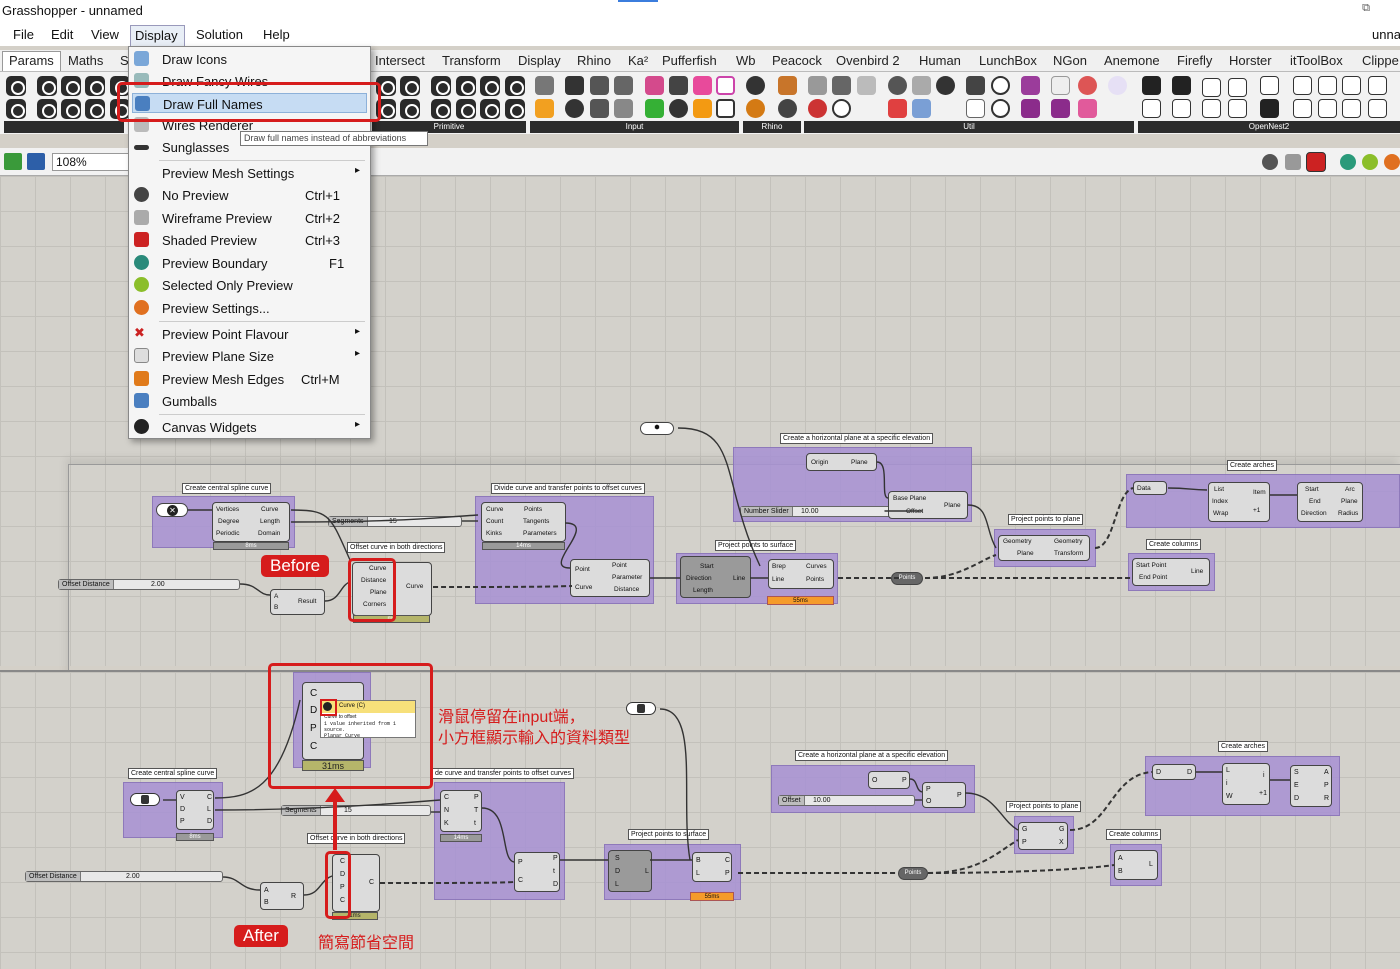 This screenshot has width=1400, height=969. I want to click on menu-item-canvas-widgets: Canvas Widgets ▸, so click(249, 427).